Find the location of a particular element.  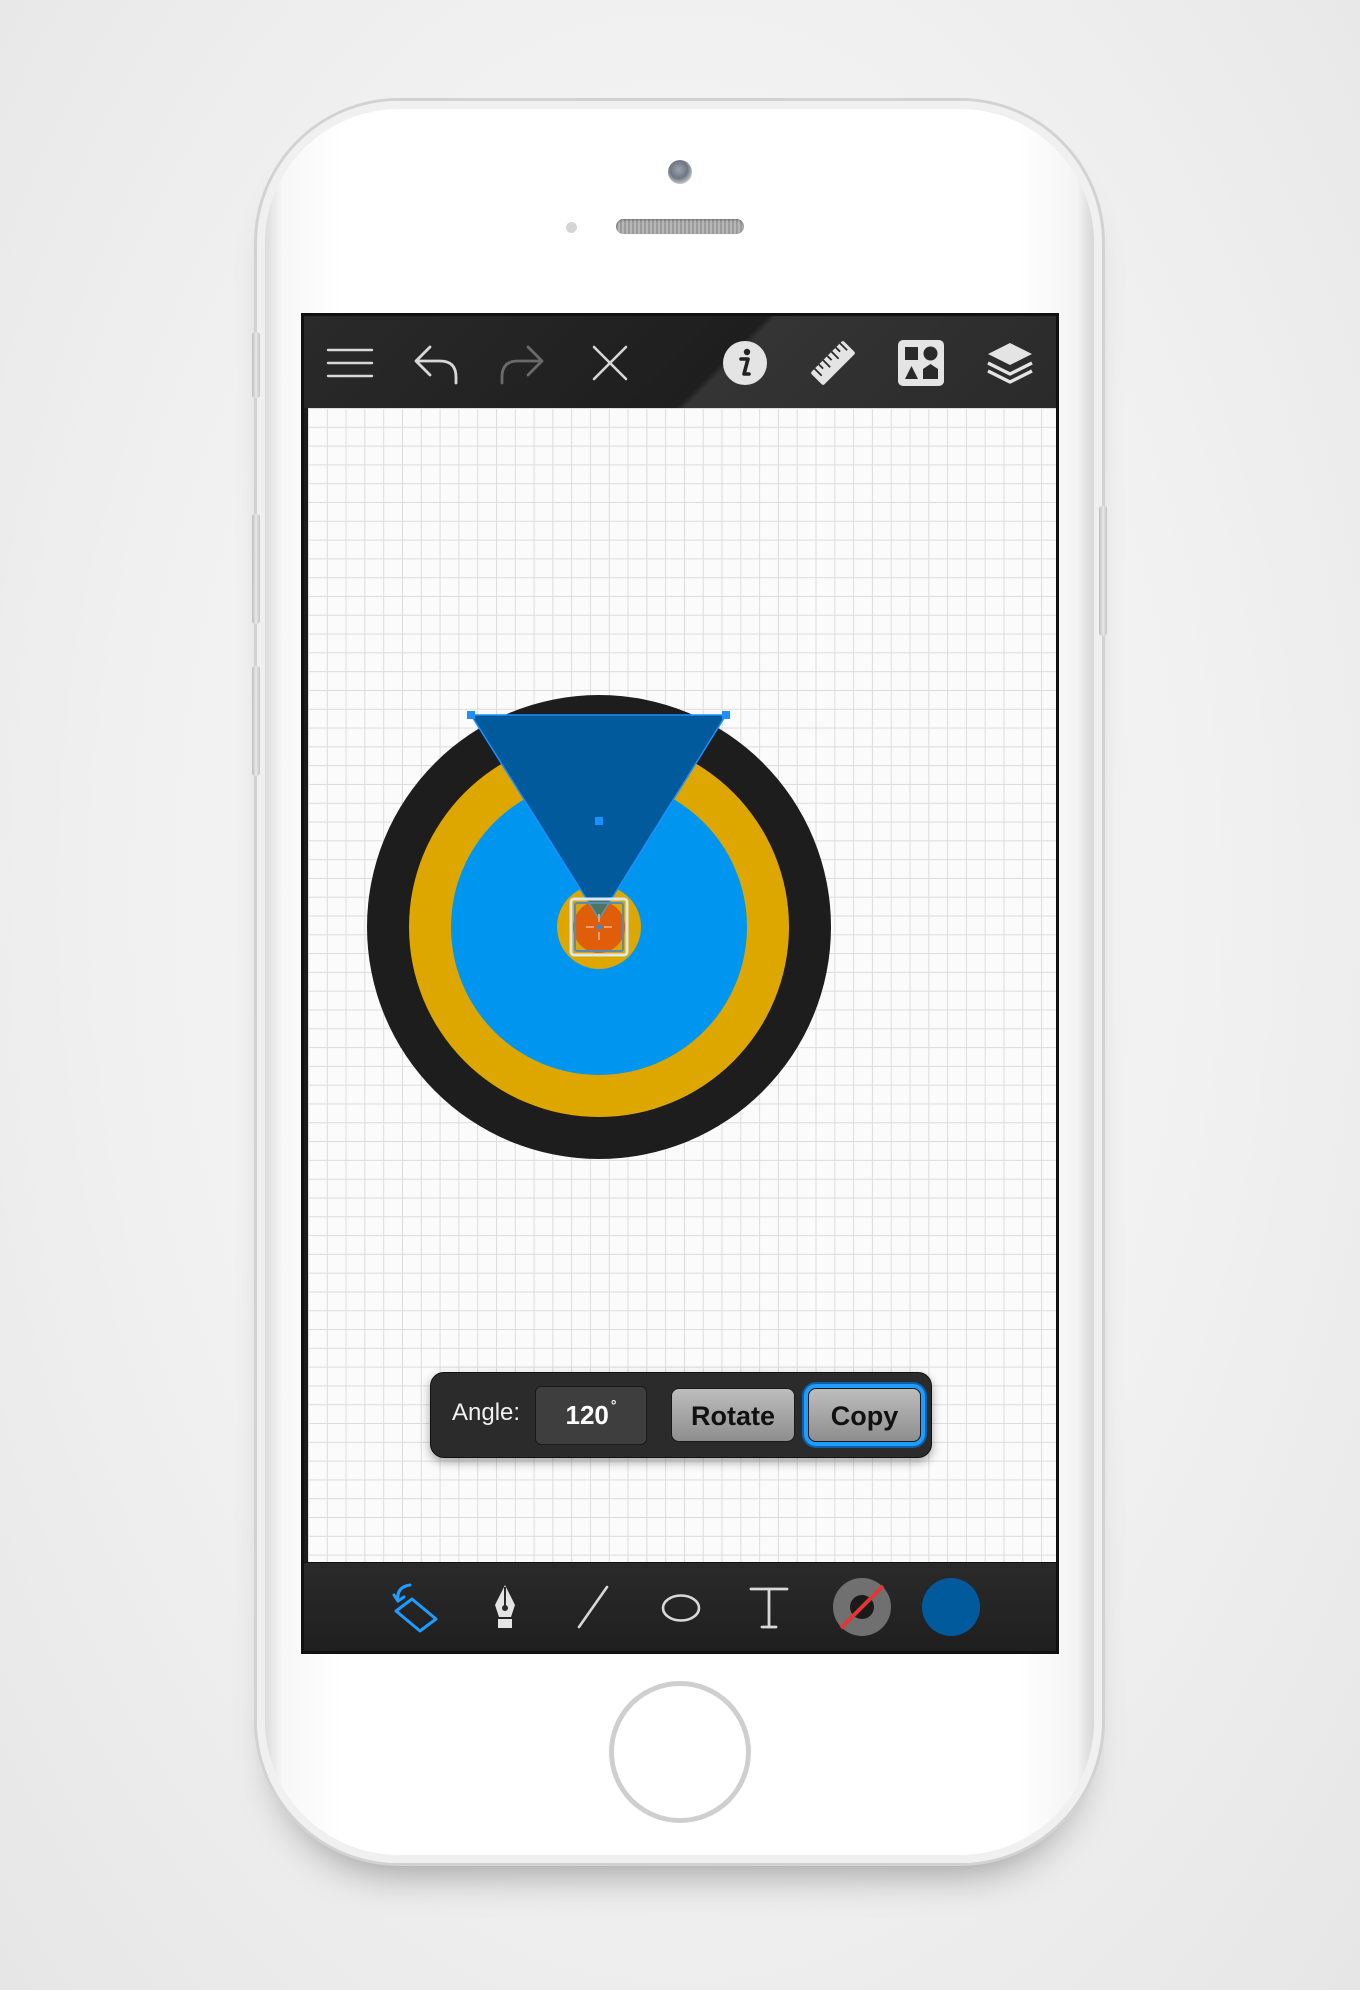

rotation-center-marker is located at coordinates (599, 927).